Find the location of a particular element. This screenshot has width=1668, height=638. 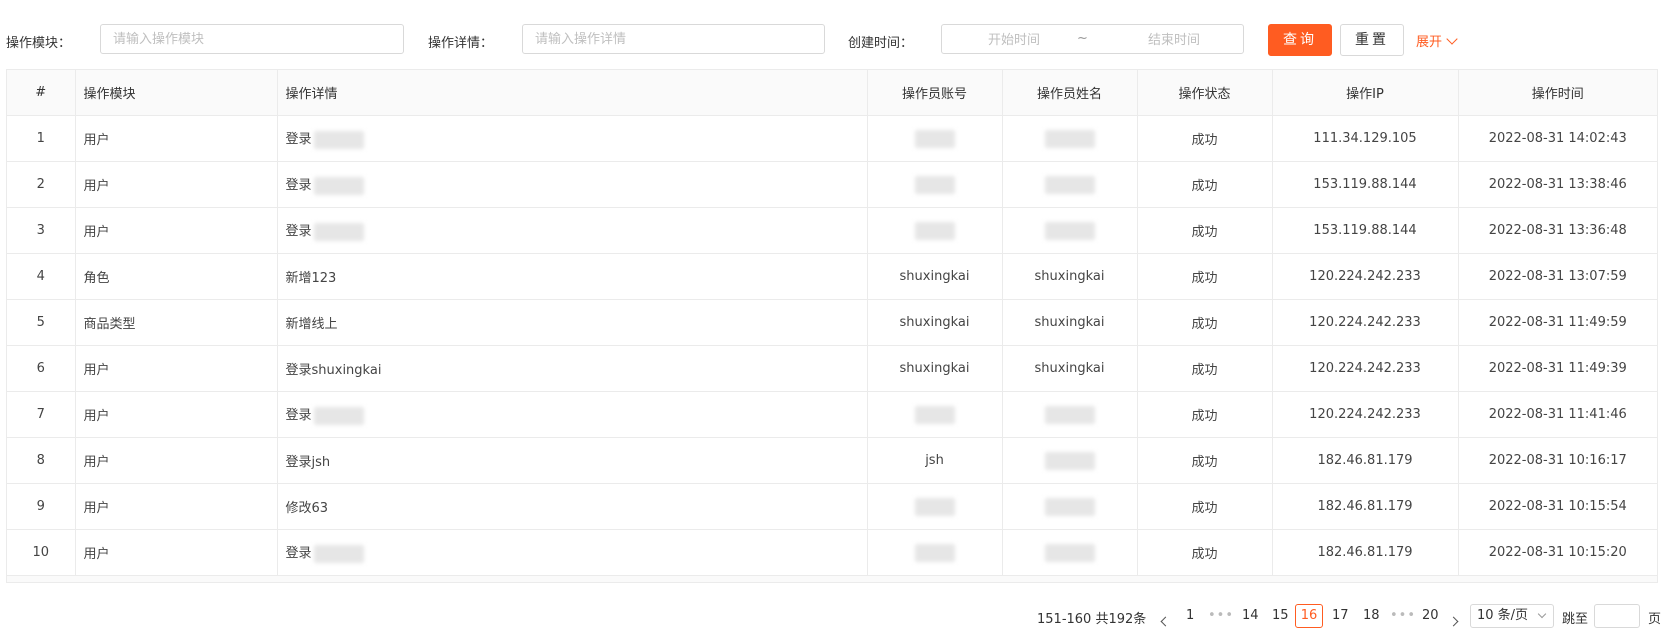

page-20: 20 is located at coordinates (1430, 615).